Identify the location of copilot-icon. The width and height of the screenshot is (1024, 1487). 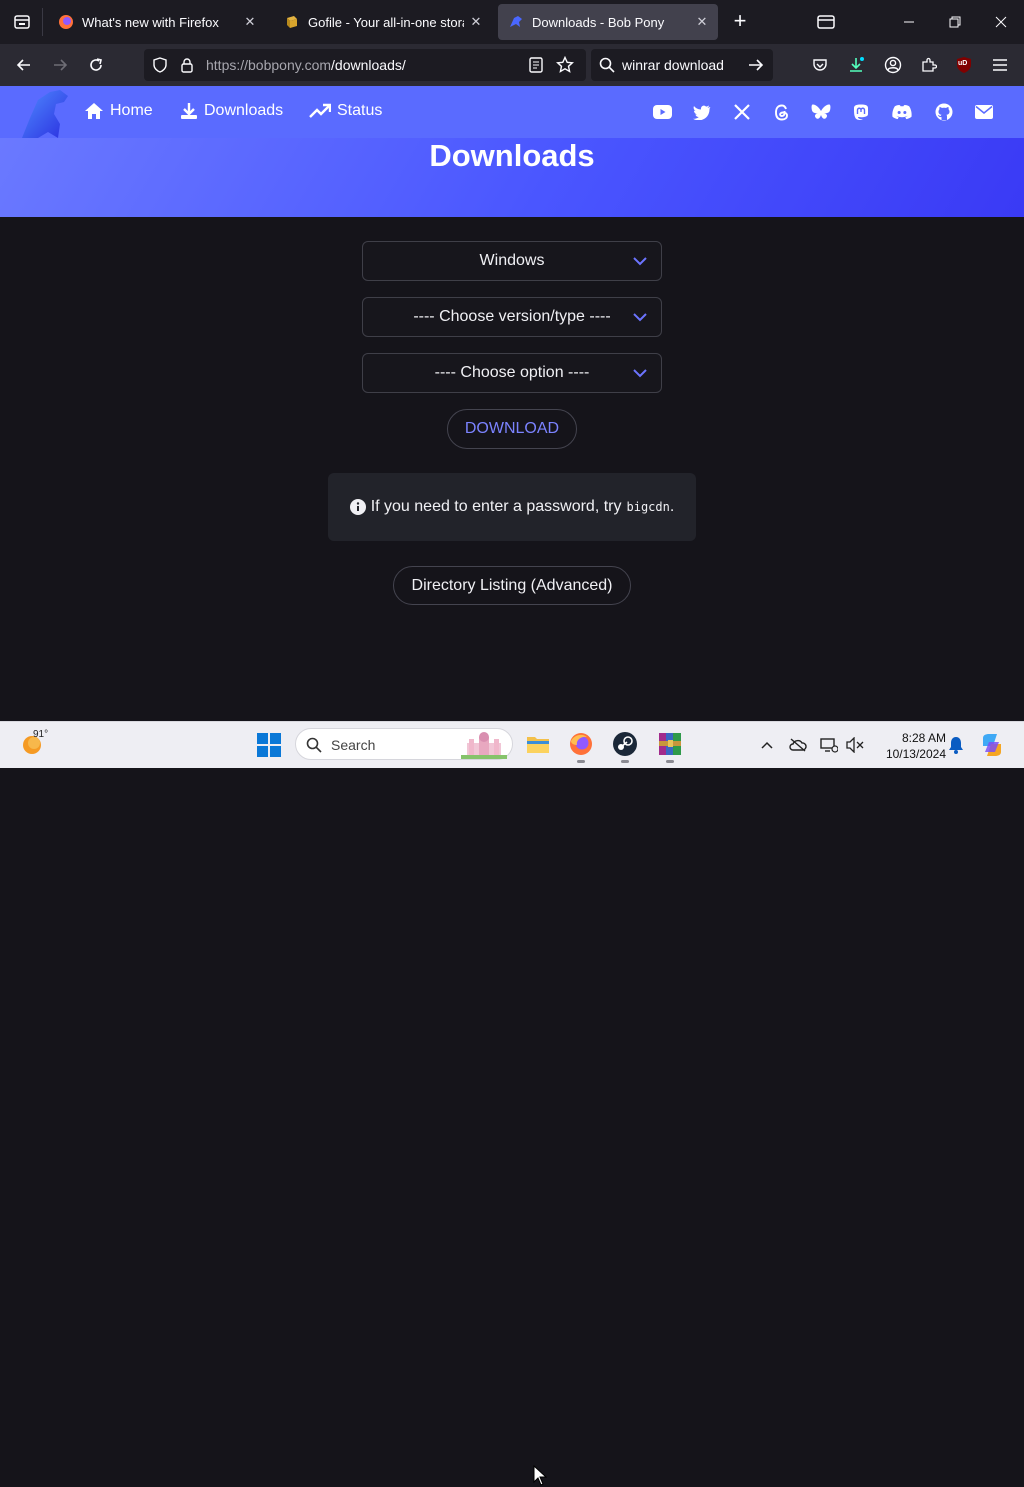
(992, 745).